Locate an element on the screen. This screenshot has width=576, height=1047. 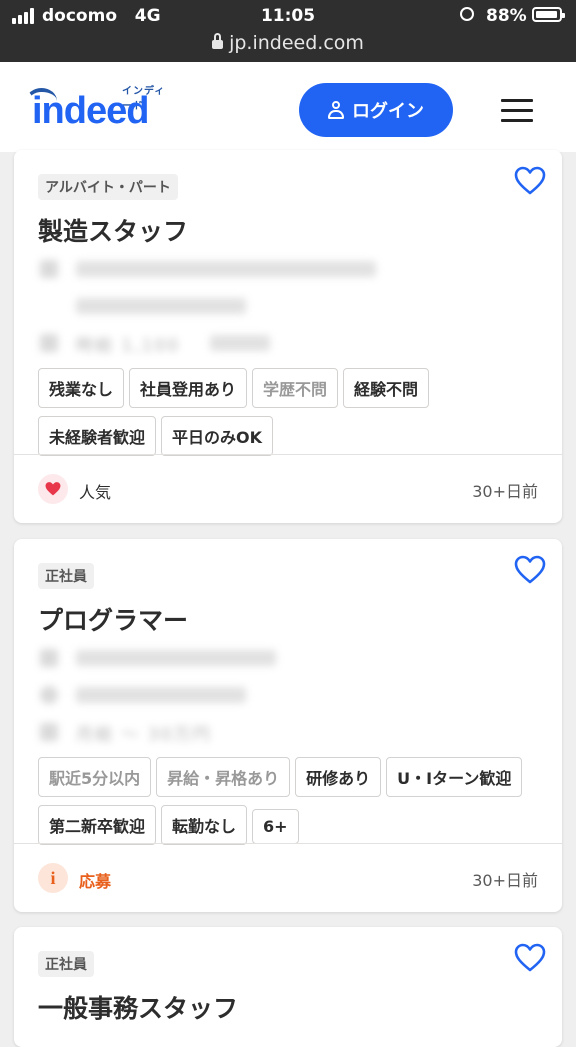
job-tag: 学歴不問 is located at coordinates (295, 388).